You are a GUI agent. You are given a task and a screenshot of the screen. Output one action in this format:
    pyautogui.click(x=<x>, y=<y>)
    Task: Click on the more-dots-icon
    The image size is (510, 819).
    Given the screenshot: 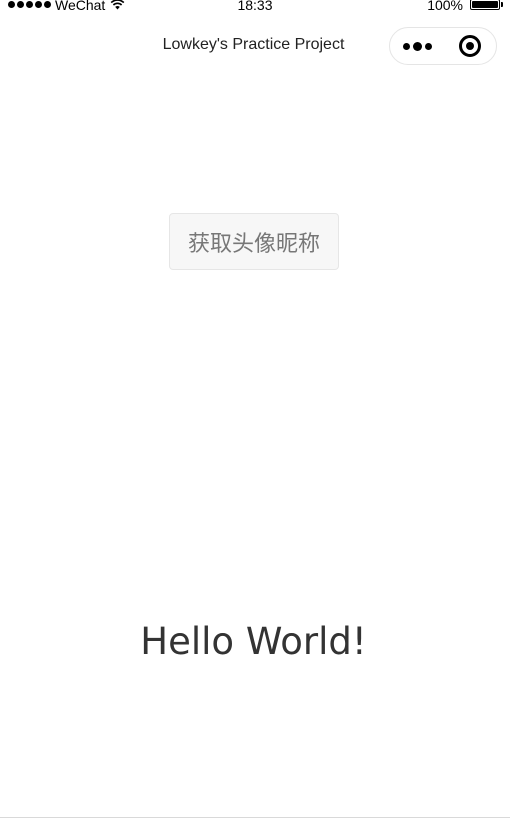 What is the action you would take?
    pyautogui.click(x=417, y=46)
    